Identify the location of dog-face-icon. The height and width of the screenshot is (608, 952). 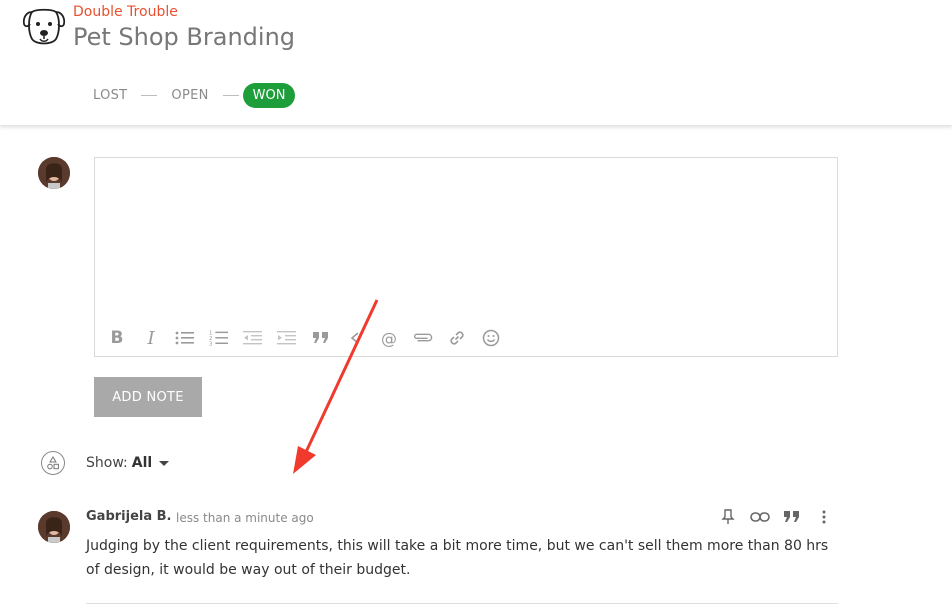
(44, 26).